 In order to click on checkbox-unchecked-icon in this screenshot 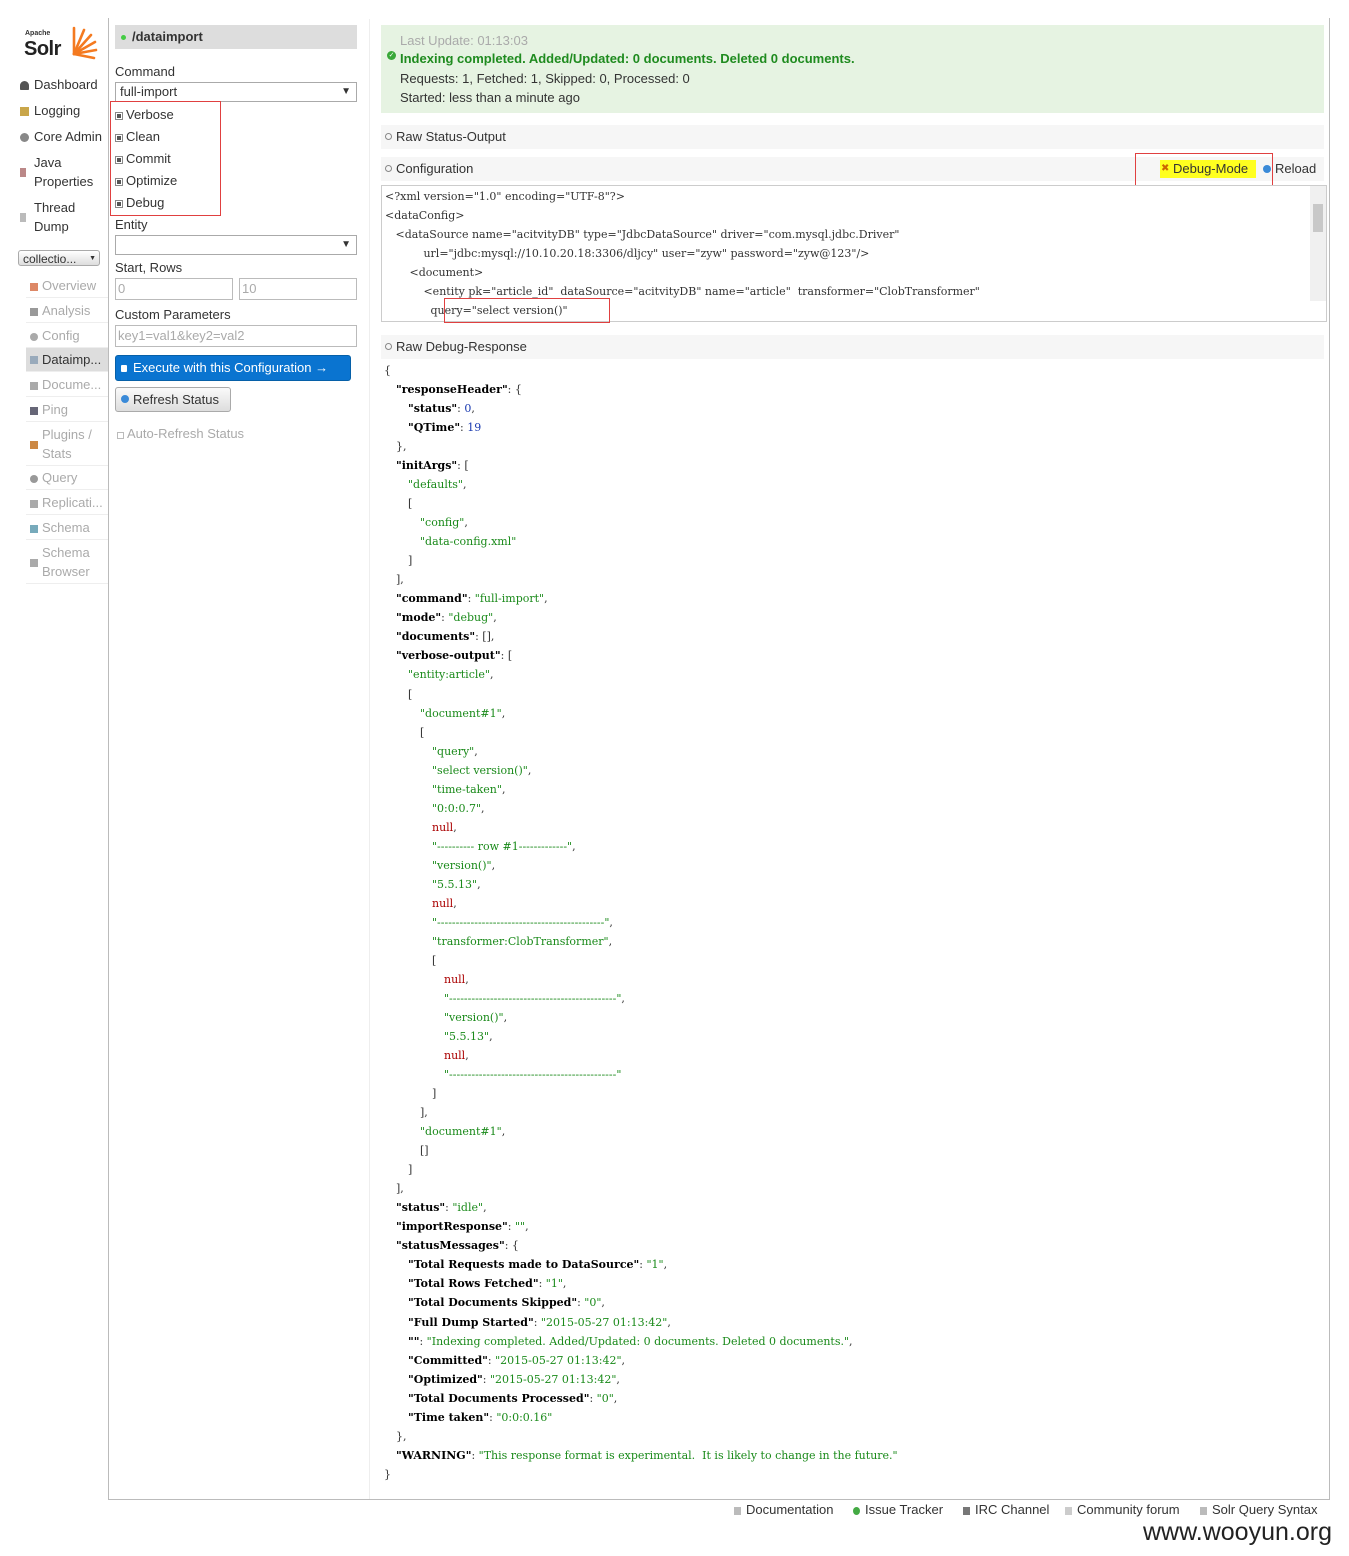, I will do `click(120, 435)`.